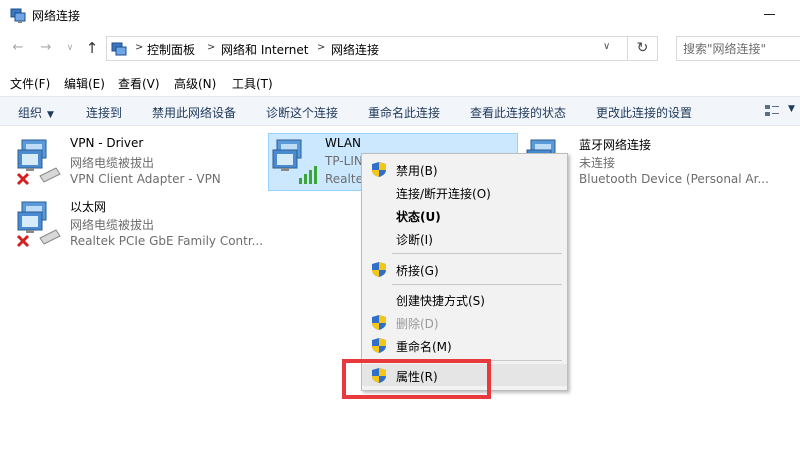 This screenshot has width=800, height=450. Describe the element at coordinates (139, 83) in the screenshot. I see `menu-view: 查看(V)` at that location.